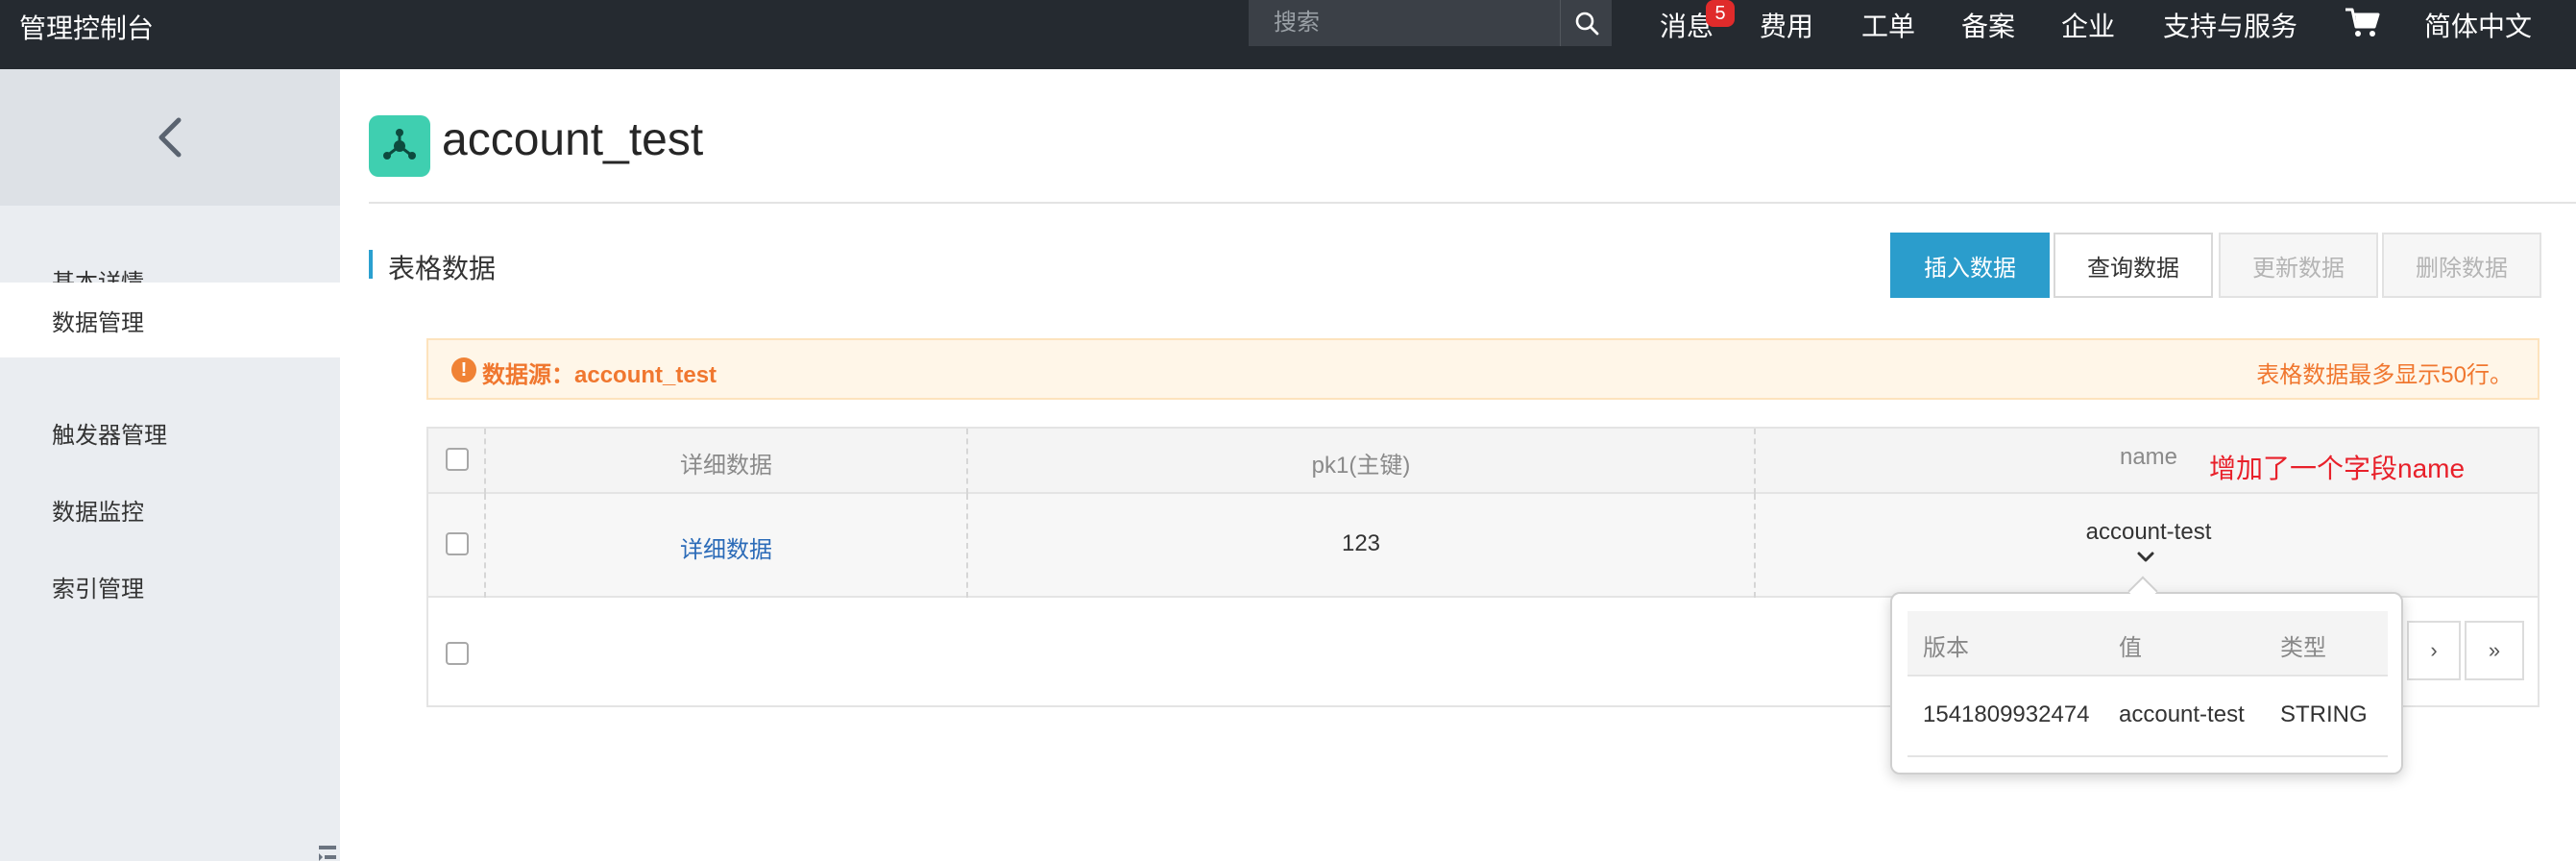  What do you see at coordinates (1361, 543) in the screenshot?
I see `pk1-cell: 123` at bounding box center [1361, 543].